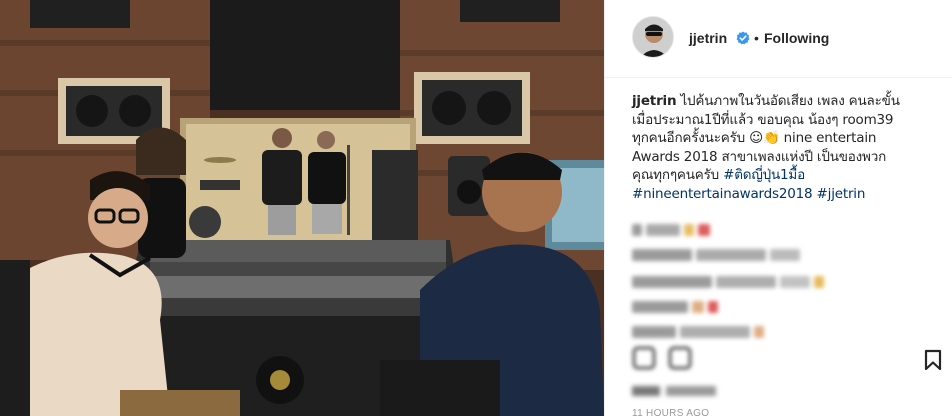  What do you see at coordinates (764, 175) in the screenshot?
I see `hashtag-link: #ติดญี่ปุ่น1มื้อ` at bounding box center [764, 175].